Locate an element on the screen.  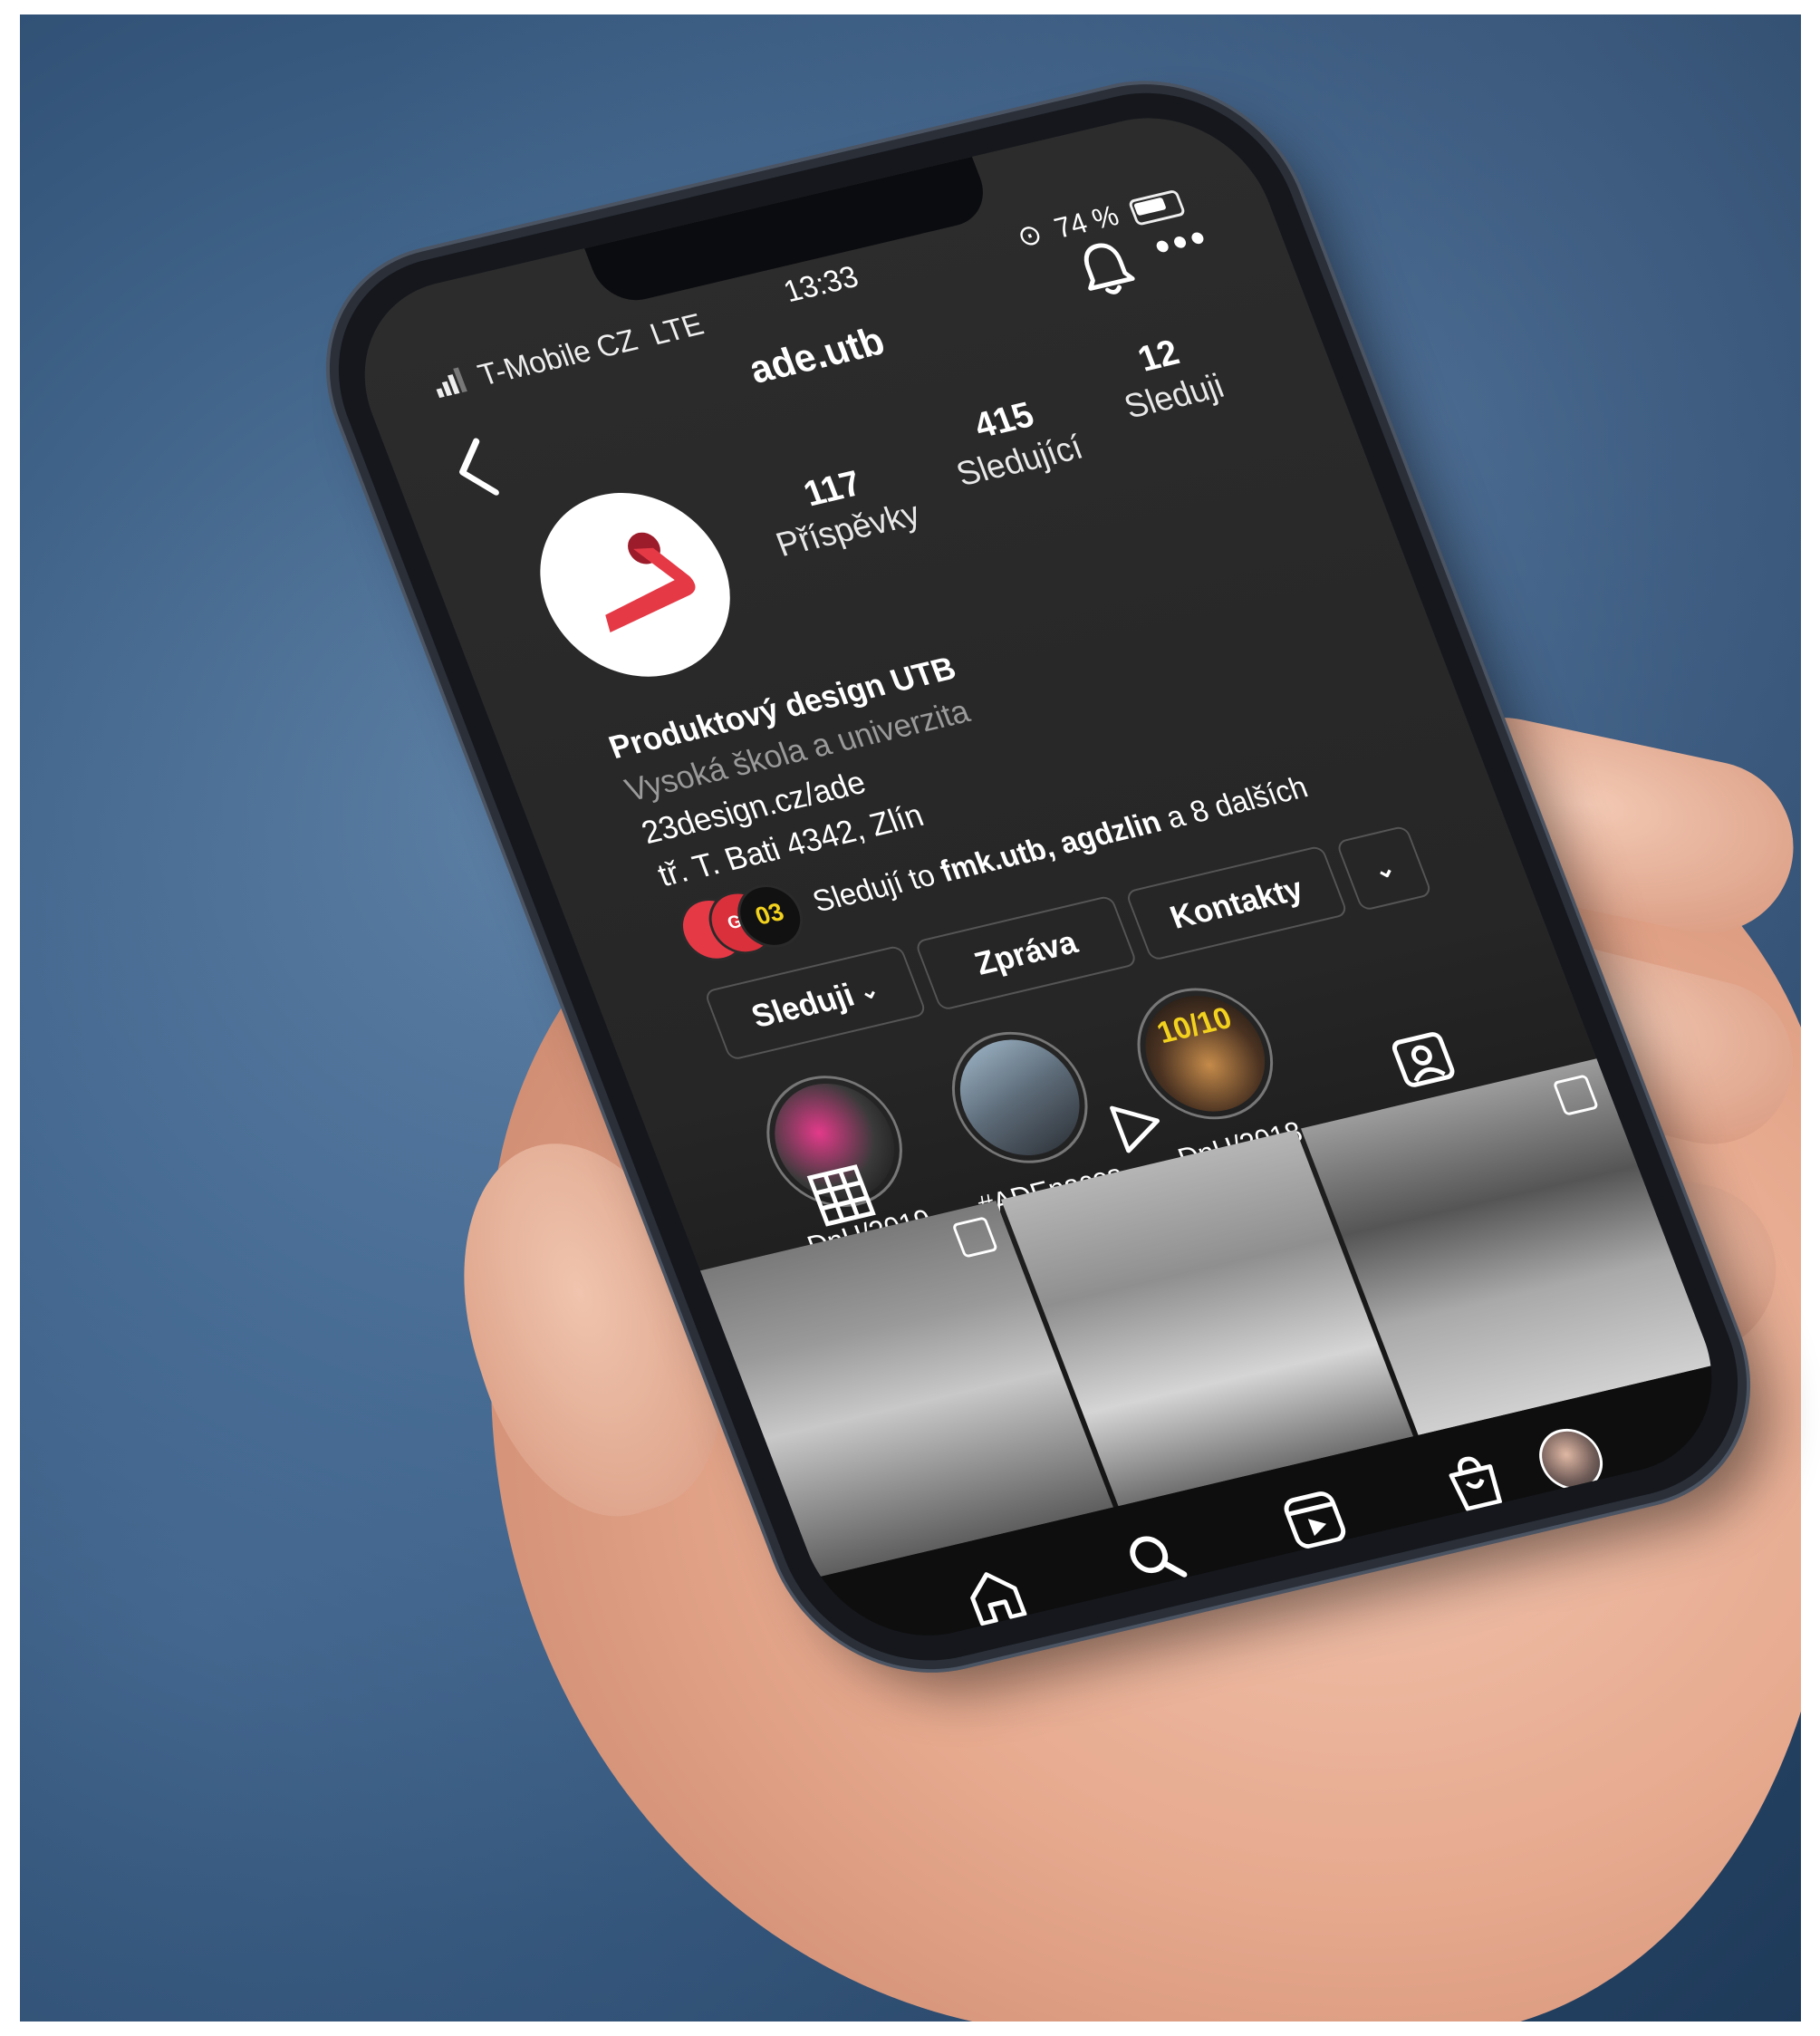
reels-icon is located at coordinates (1315, 1520).